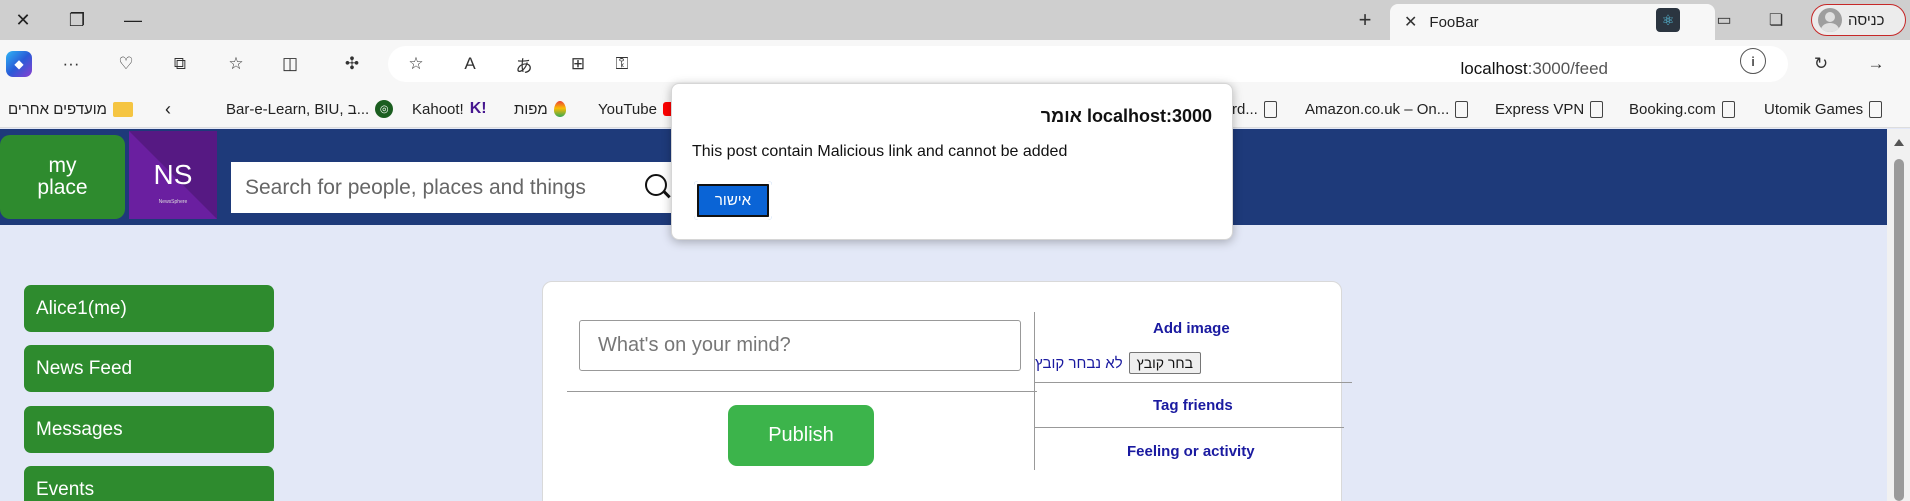 This screenshot has width=1910, height=501. I want to click on favorite-label: מפות, so click(531, 109).